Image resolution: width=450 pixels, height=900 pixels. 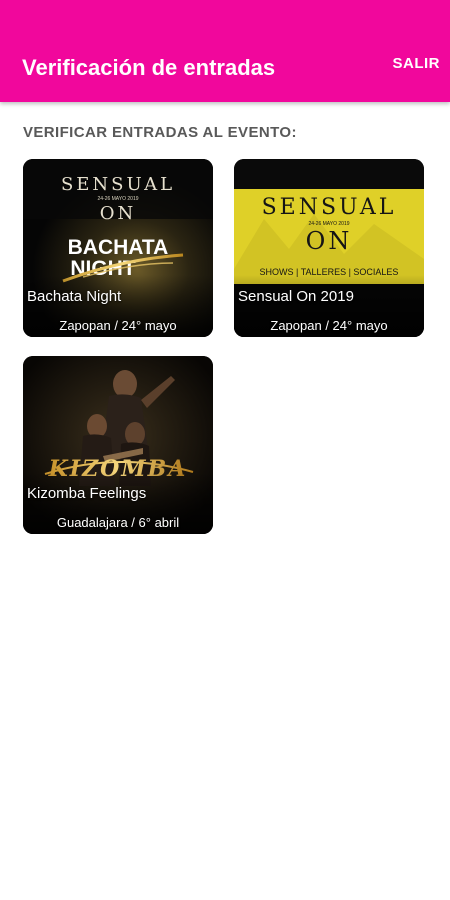 I want to click on svg-text: BACHATA, so click(x=118, y=247).